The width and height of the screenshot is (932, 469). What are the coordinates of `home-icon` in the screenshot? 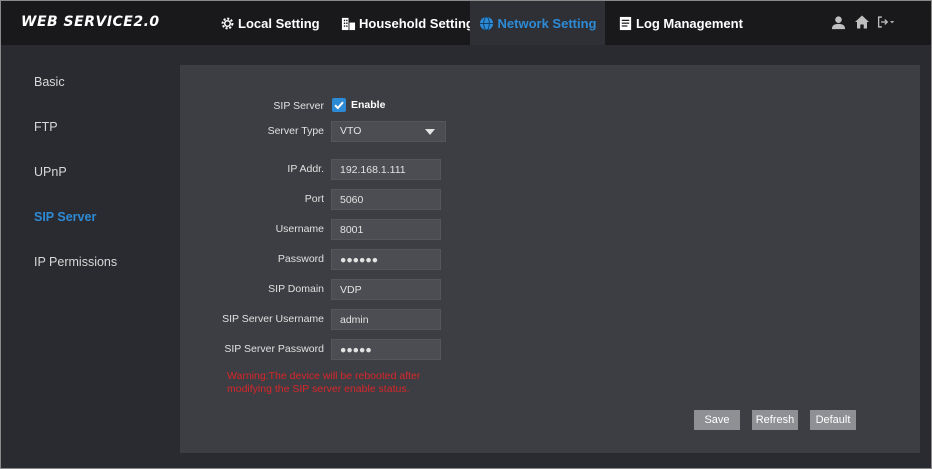 It's located at (862, 22).